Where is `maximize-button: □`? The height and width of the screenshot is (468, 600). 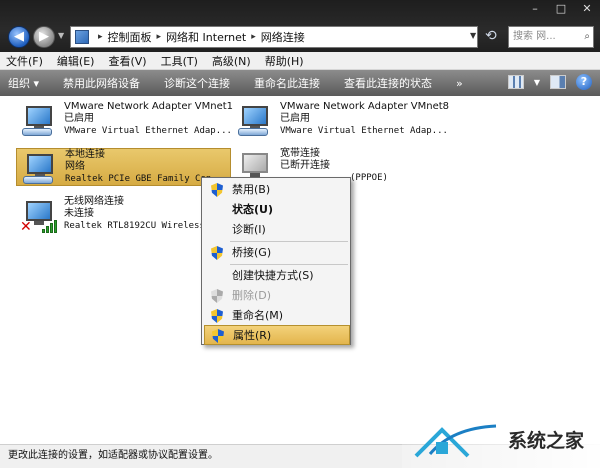
maximize-button: □ is located at coordinates (561, 8).